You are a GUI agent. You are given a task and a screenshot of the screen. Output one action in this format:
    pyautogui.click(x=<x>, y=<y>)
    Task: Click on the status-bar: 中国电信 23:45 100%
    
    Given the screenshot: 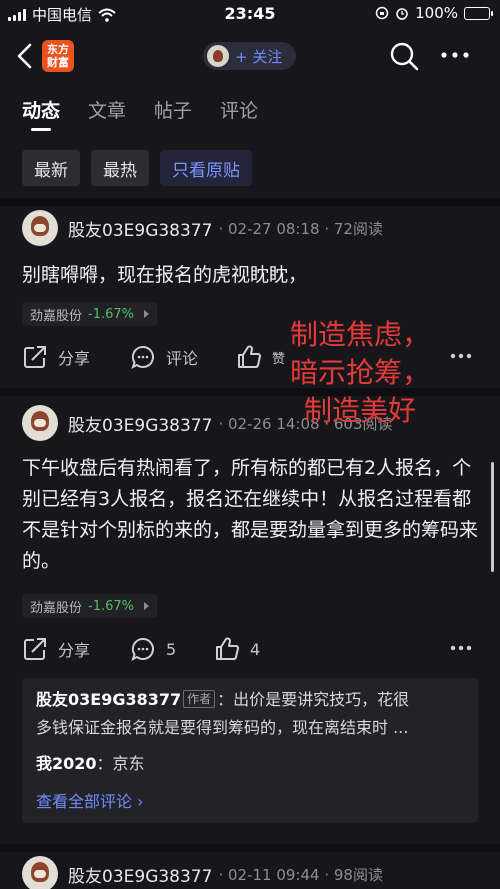 What is the action you would take?
    pyautogui.click(x=250, y=14)
    